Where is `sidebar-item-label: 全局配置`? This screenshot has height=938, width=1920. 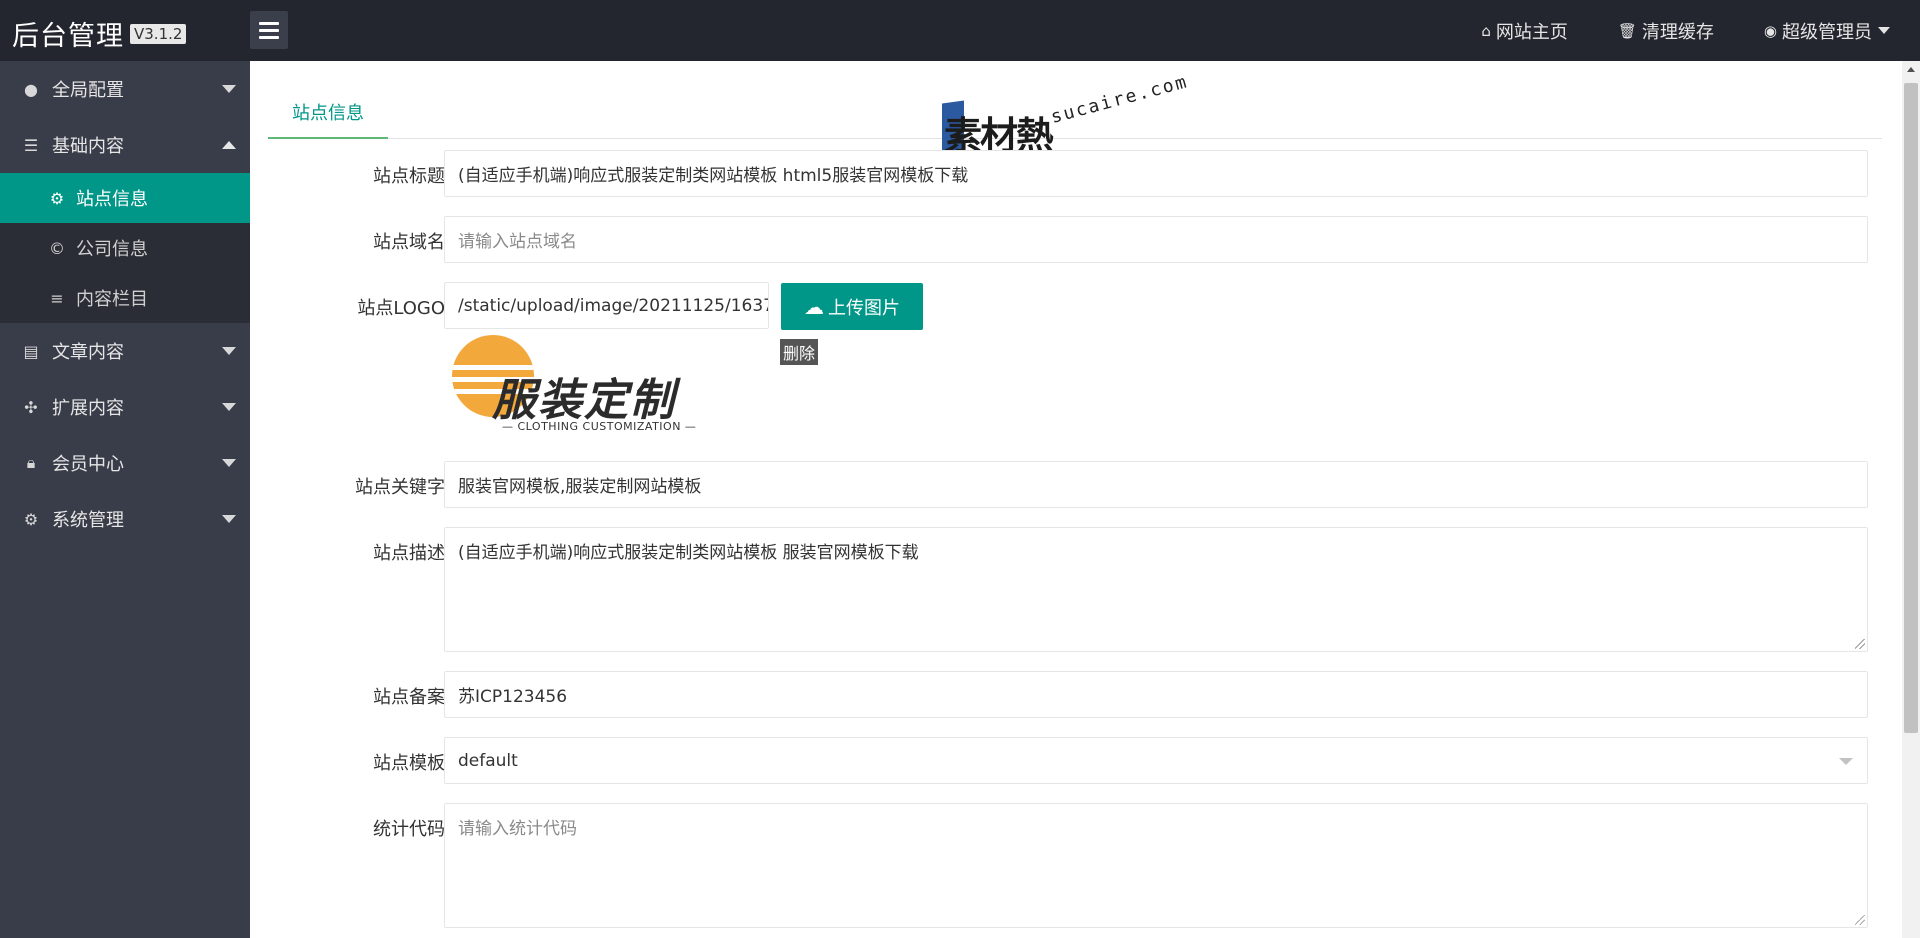
sidebar-item-label: 全局配置 is located at coordinates (88, 90).